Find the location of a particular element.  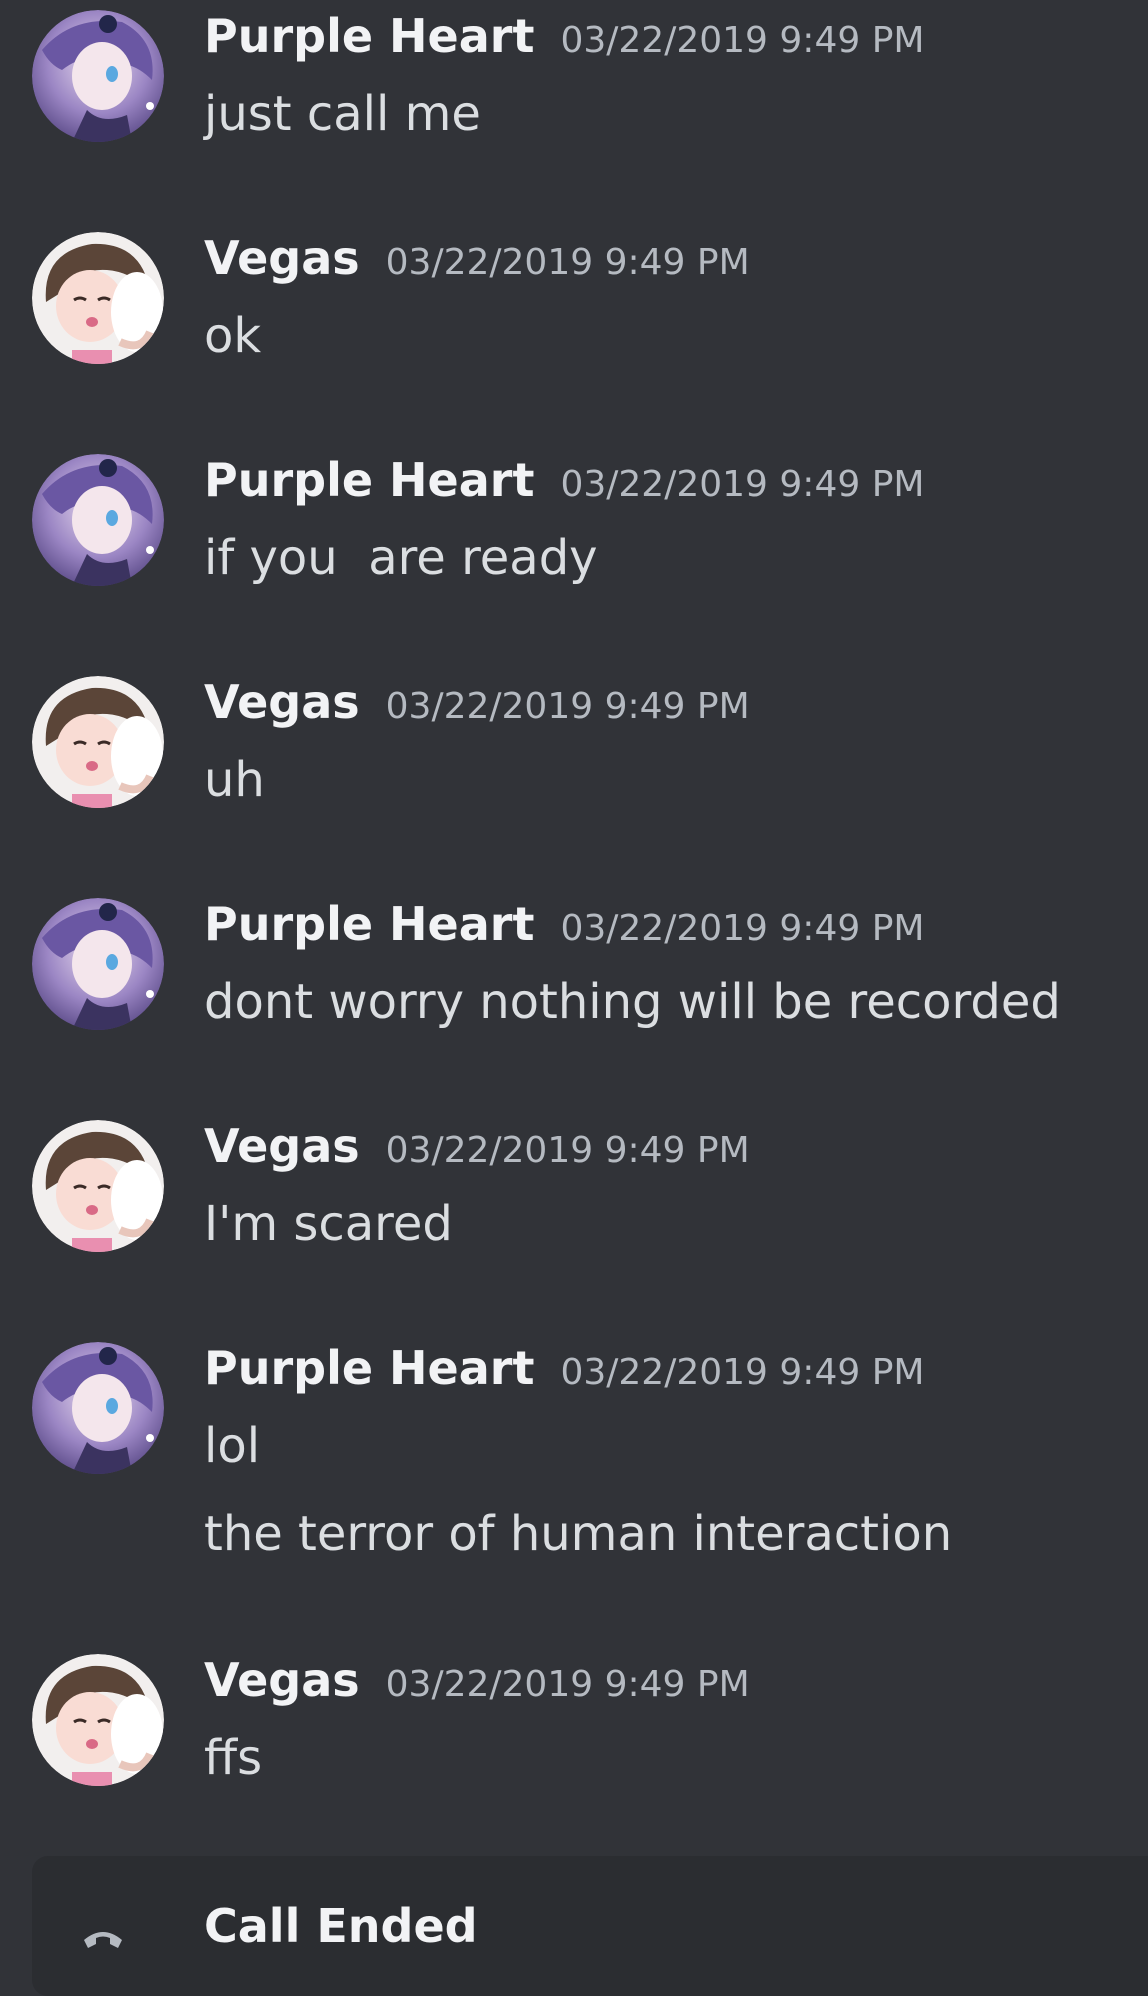

message-text: lol is located at coordinates (232, 1446).